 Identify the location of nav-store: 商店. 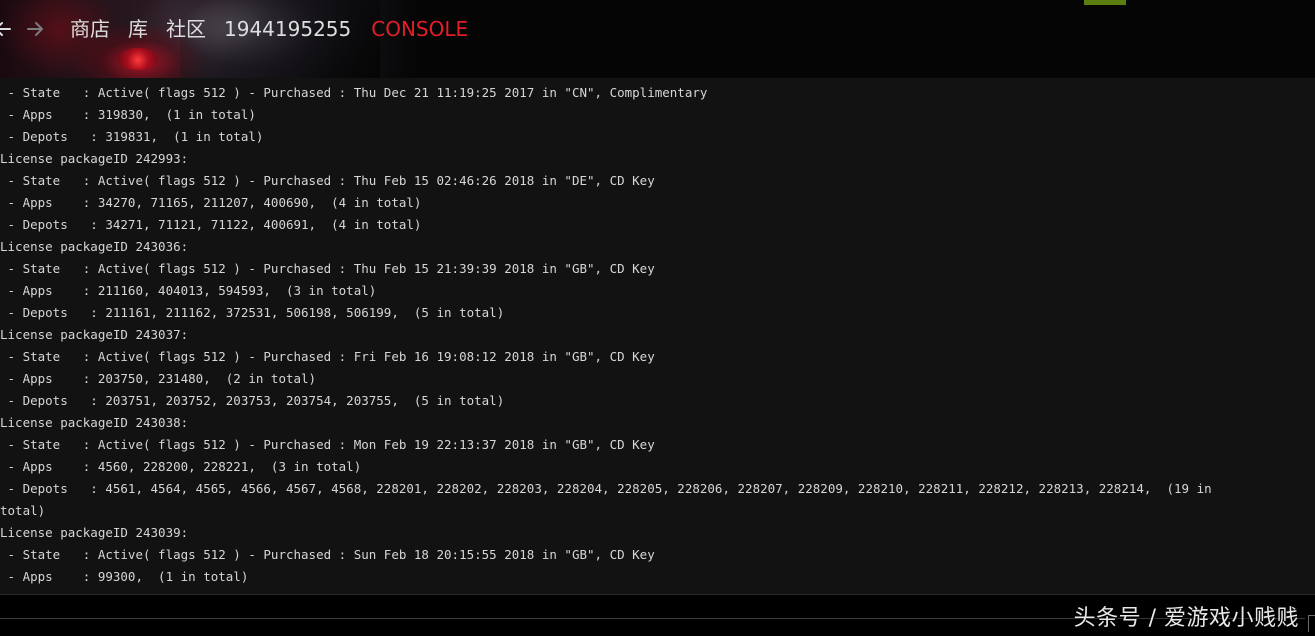
(90, 29).